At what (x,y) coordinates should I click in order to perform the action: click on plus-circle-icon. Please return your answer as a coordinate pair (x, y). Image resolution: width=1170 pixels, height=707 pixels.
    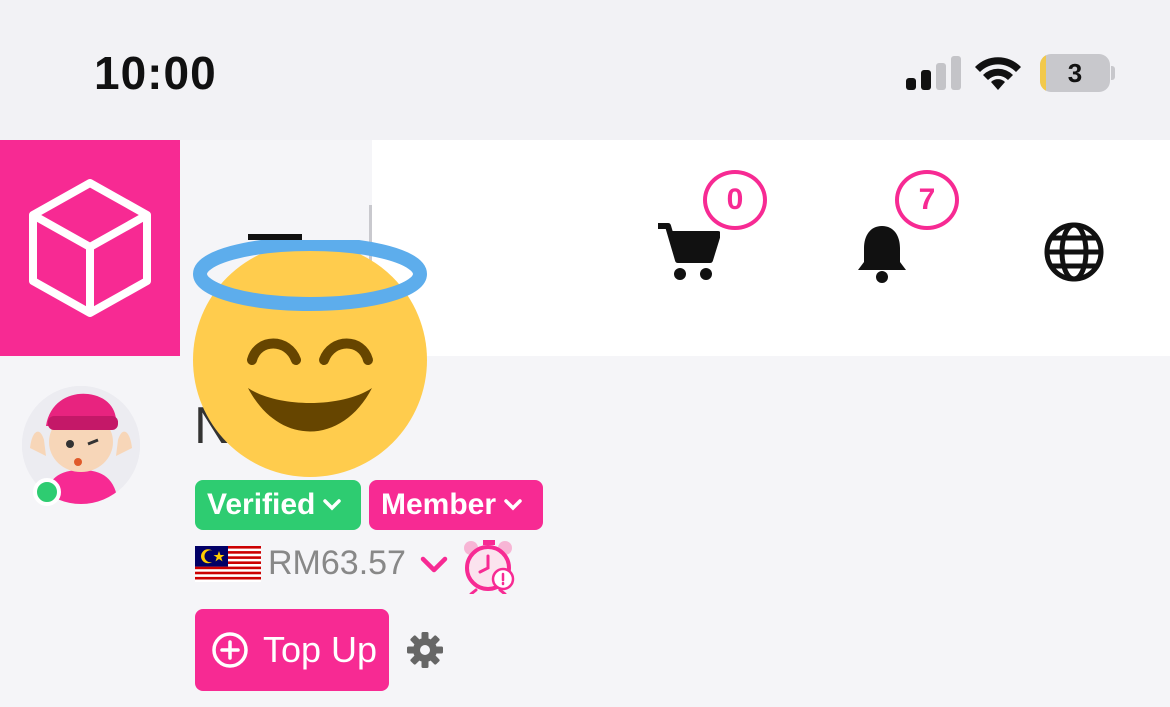
    Looking at the image, I should click on (230, 650).